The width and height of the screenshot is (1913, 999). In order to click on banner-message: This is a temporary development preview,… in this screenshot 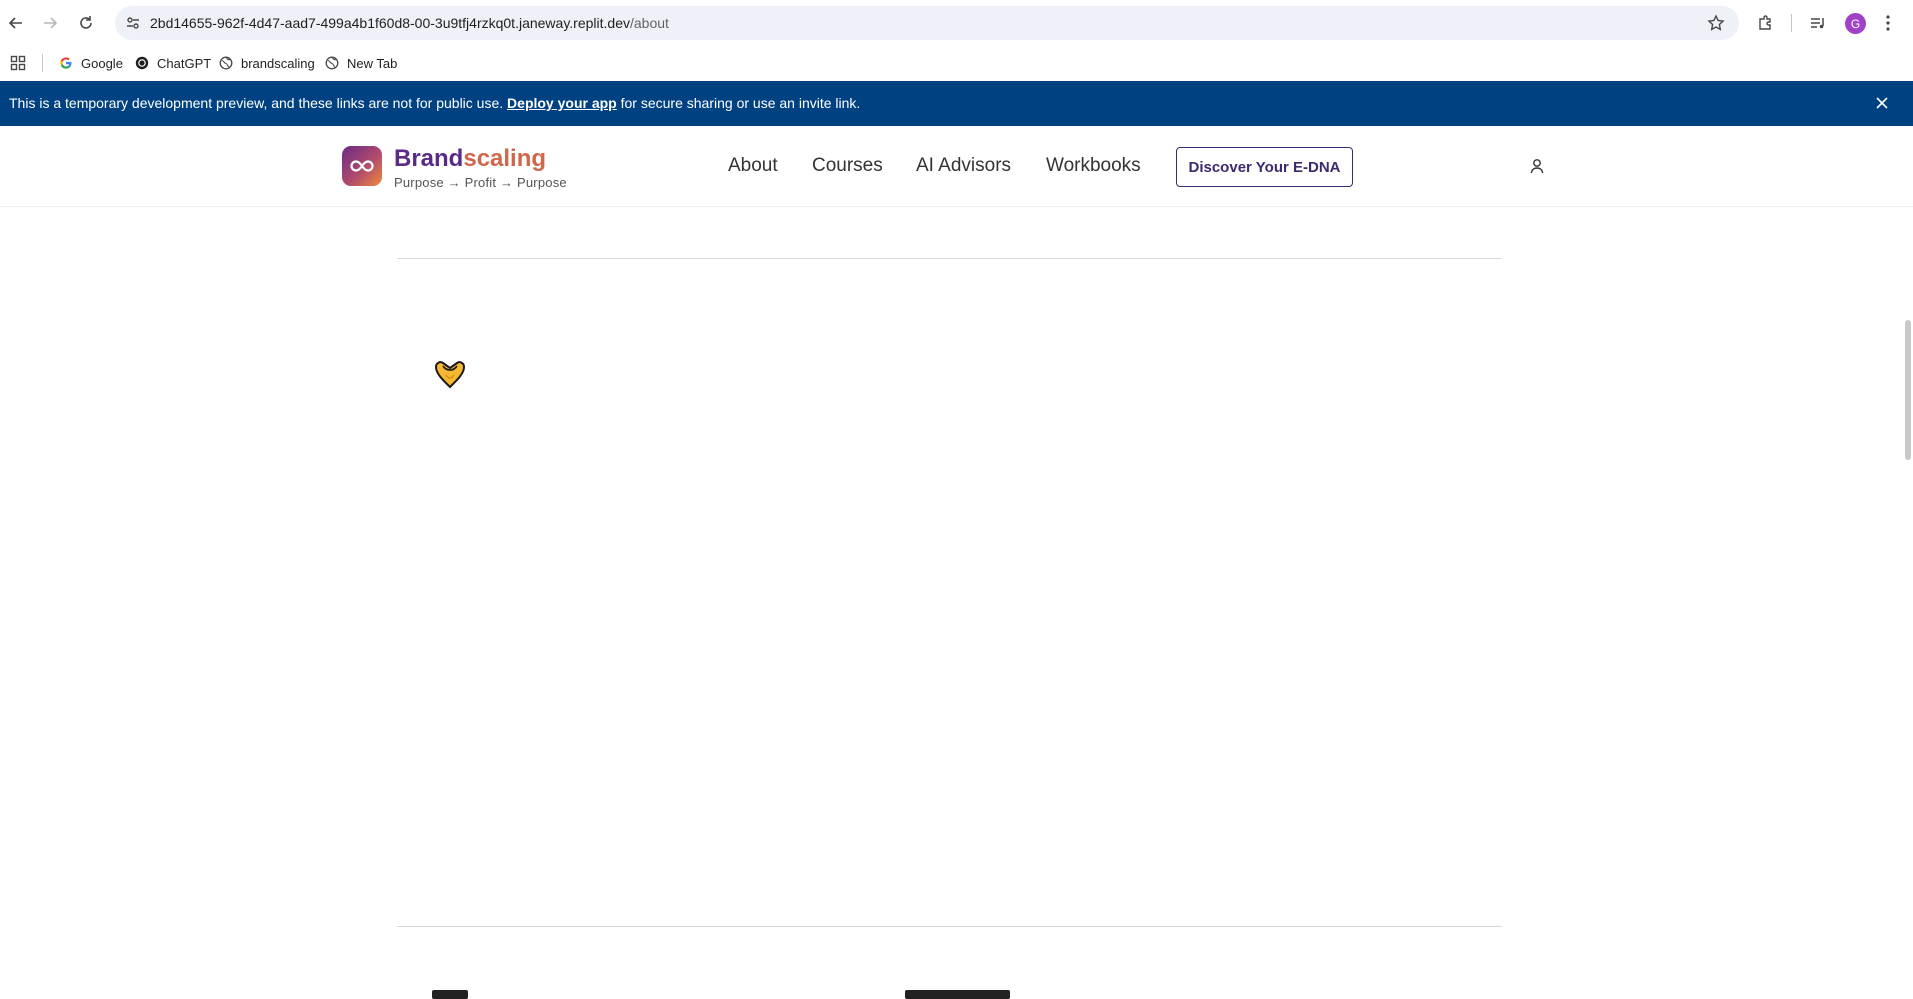, I will do `click(434, 103)`.